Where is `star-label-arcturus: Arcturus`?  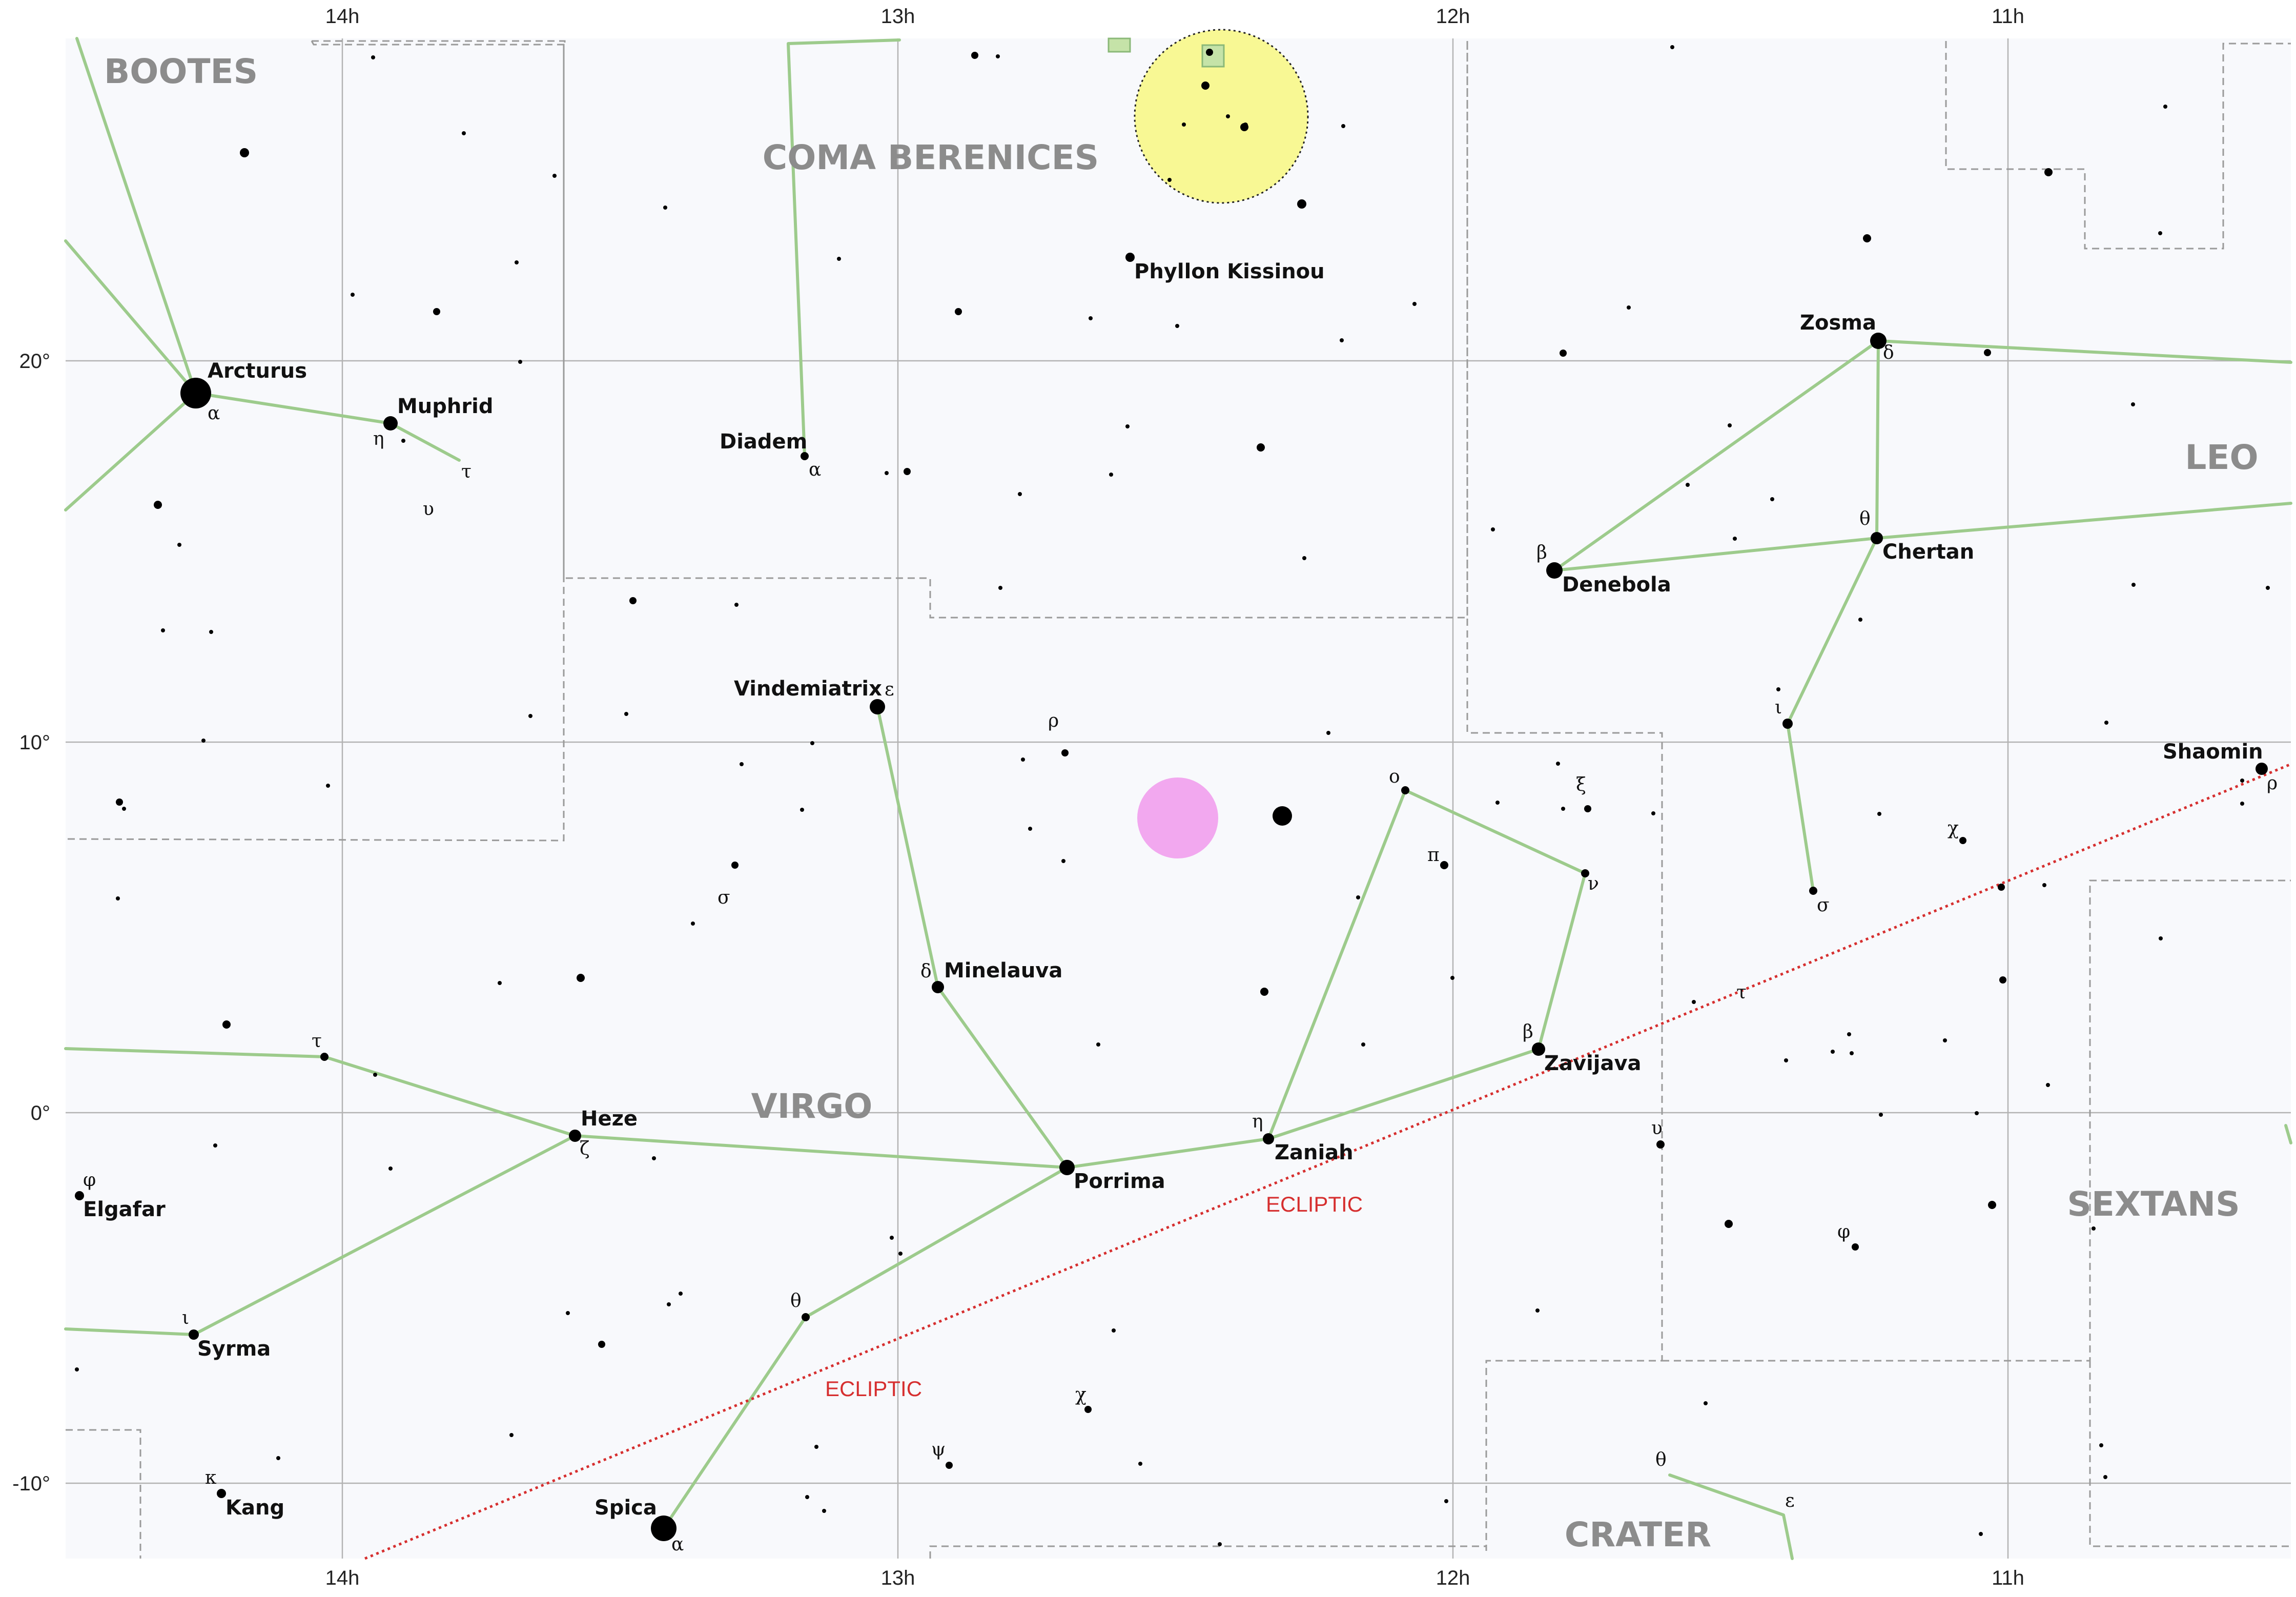
star-label-arcturus: Arcturus is located at coordinates (257, 371).